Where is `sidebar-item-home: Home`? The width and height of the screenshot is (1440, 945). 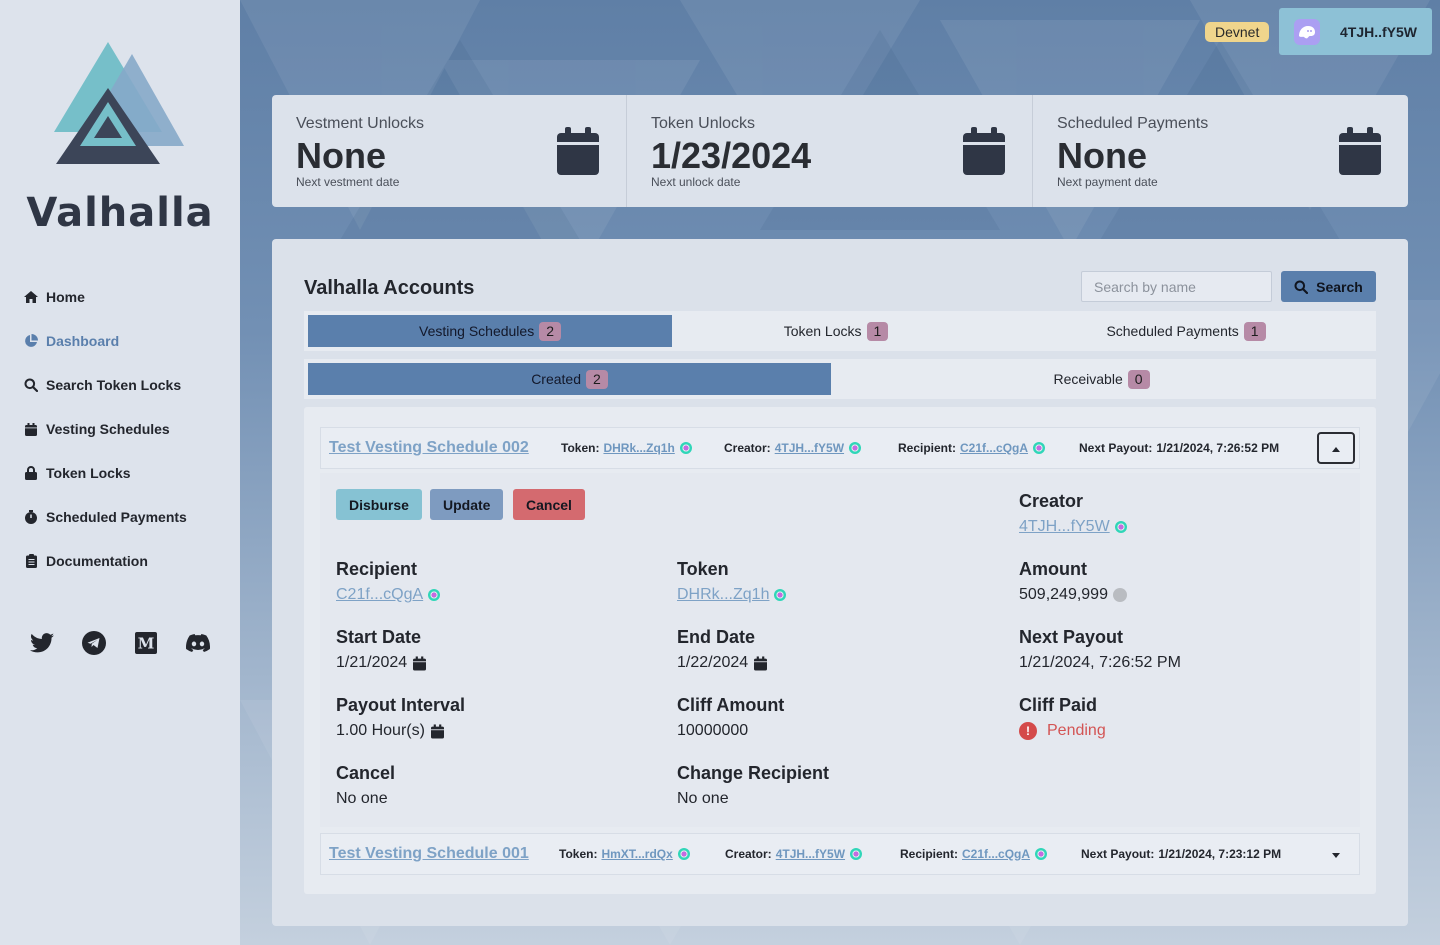 sidebar-item-home: Home is located at coordinates (105, 297).